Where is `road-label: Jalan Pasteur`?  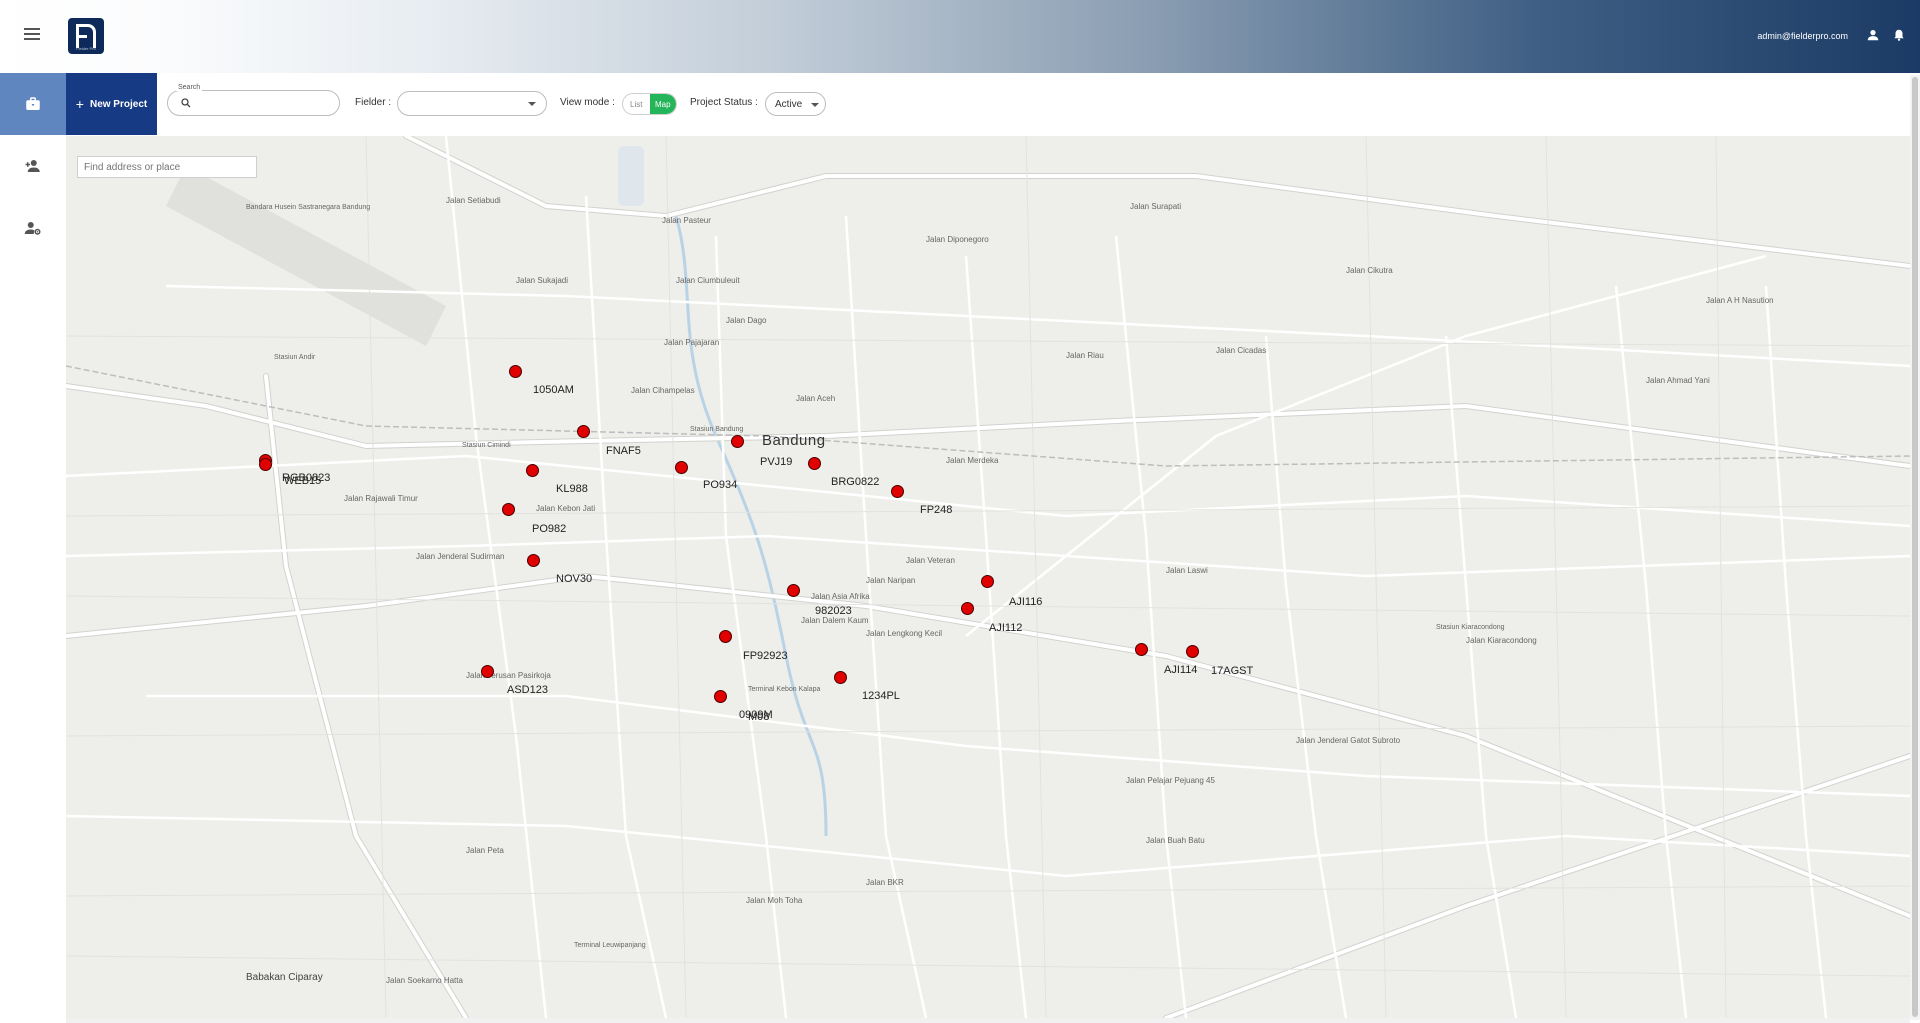
road-label: Jalan Pasteur is located at coordinates (686, 220).